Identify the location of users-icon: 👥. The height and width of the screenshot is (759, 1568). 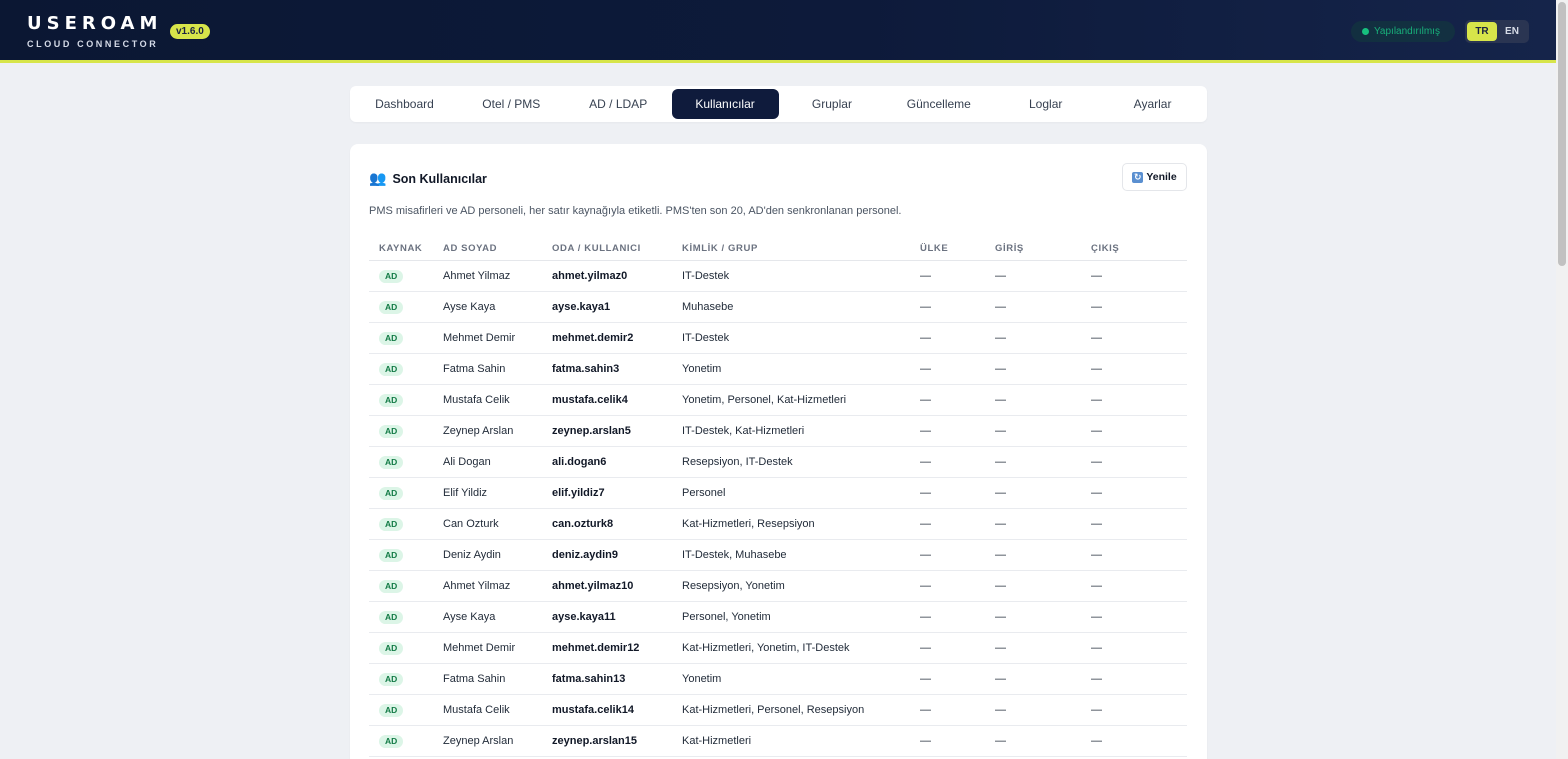
(378, 178).